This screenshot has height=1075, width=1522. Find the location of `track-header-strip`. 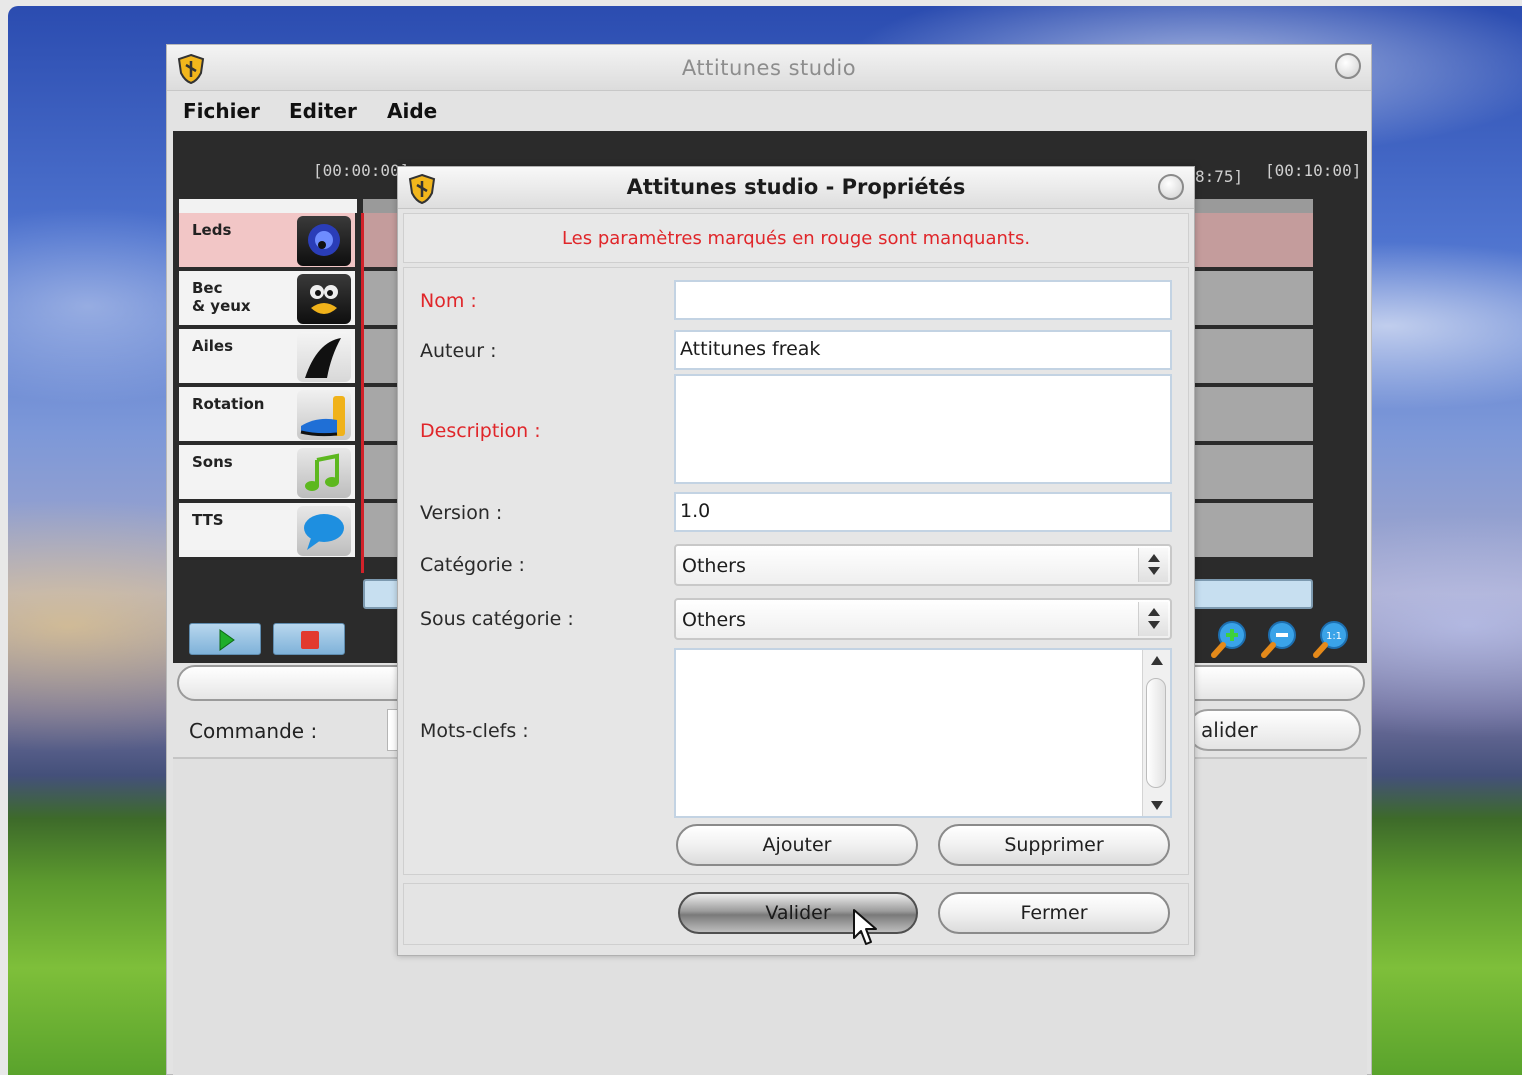

track-header-strip is located at coordinates (268, 206).